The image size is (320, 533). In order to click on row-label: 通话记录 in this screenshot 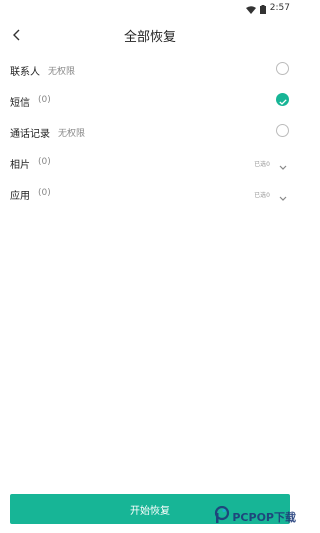, I will do `click(30, 134)`.